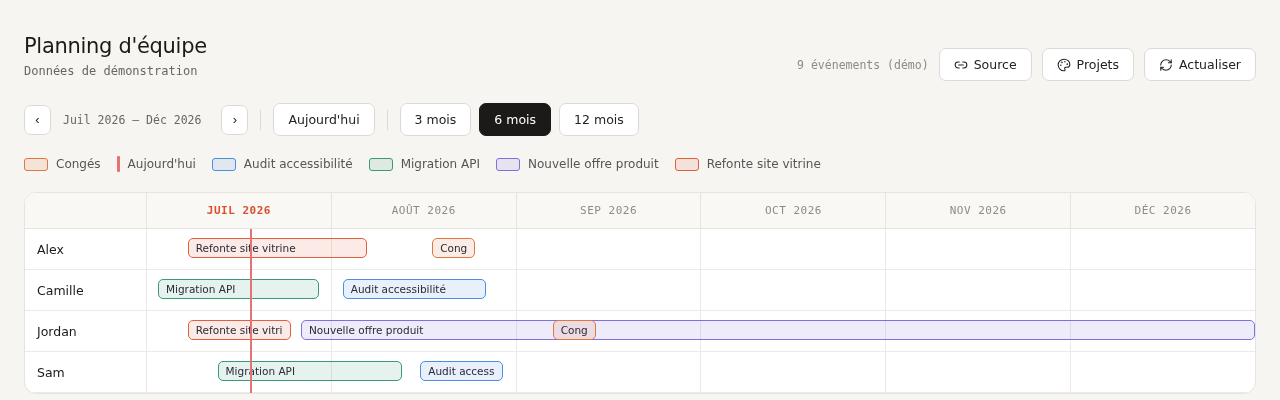 This screenshot has width=1280, height=400. What do you see at coordinates (78, 164) in the screenshot?
I see `legend-label: Congés` at bounding box center [78, 164].